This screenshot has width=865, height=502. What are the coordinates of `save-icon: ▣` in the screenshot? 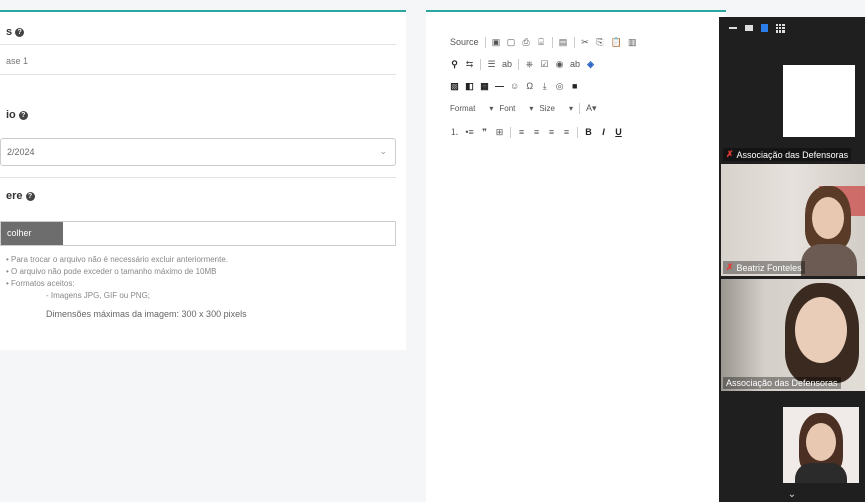 It's located at (496, 42).